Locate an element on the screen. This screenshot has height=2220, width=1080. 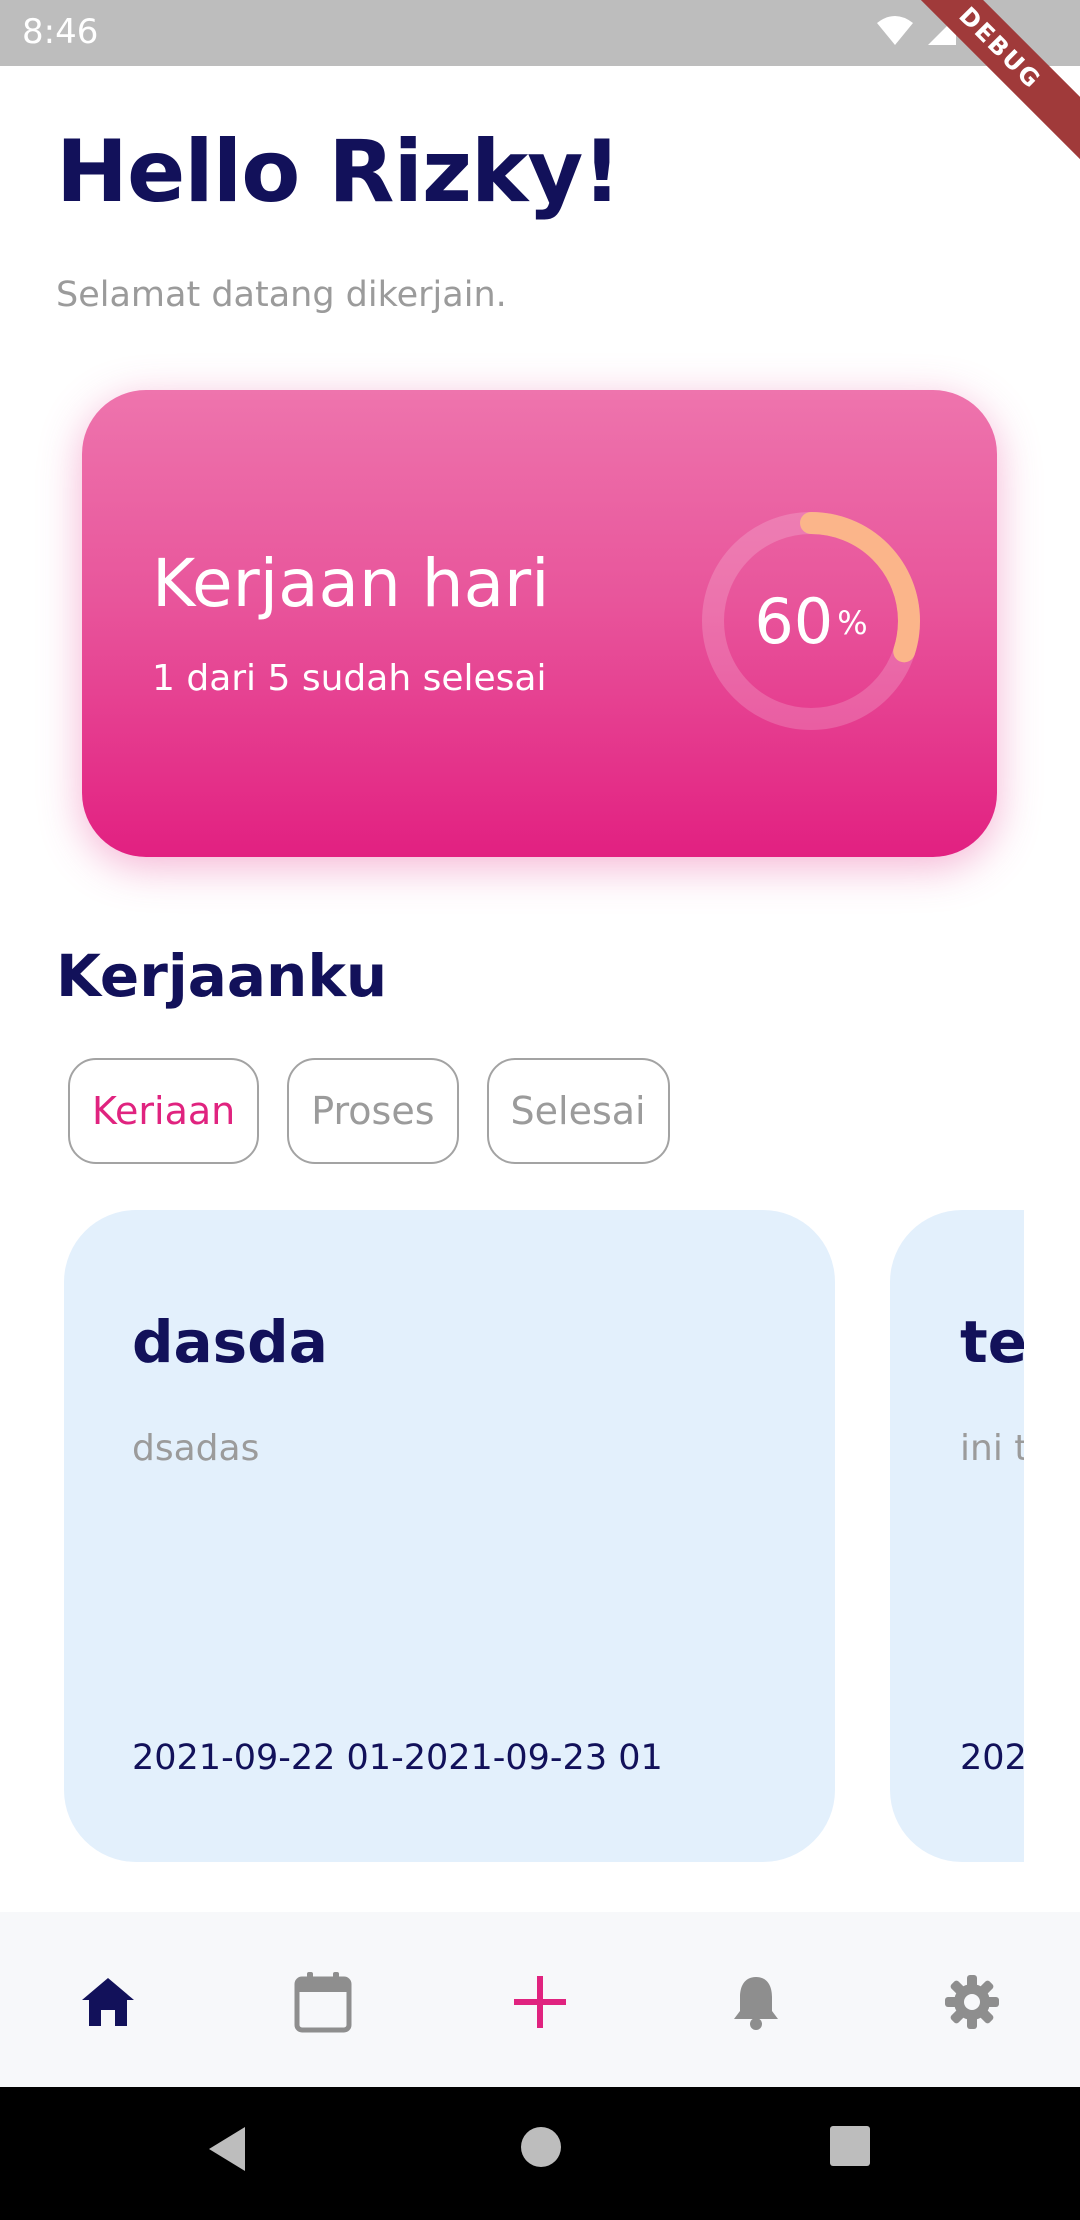
back-icon is located at coordinates (227, 2149).